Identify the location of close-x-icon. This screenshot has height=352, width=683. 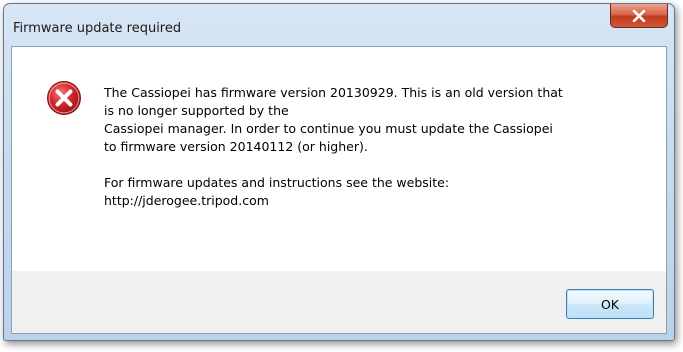
(639, 15).